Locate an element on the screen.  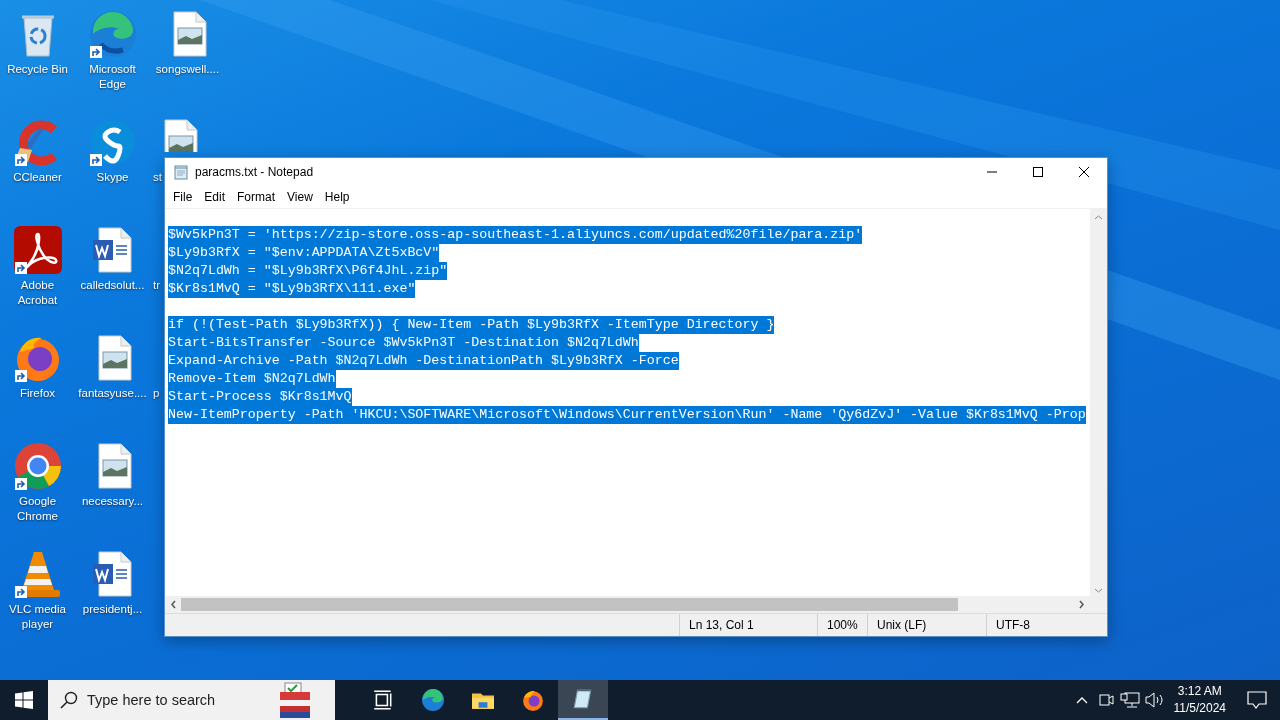
search-icon is located at coordinates (69, 700).